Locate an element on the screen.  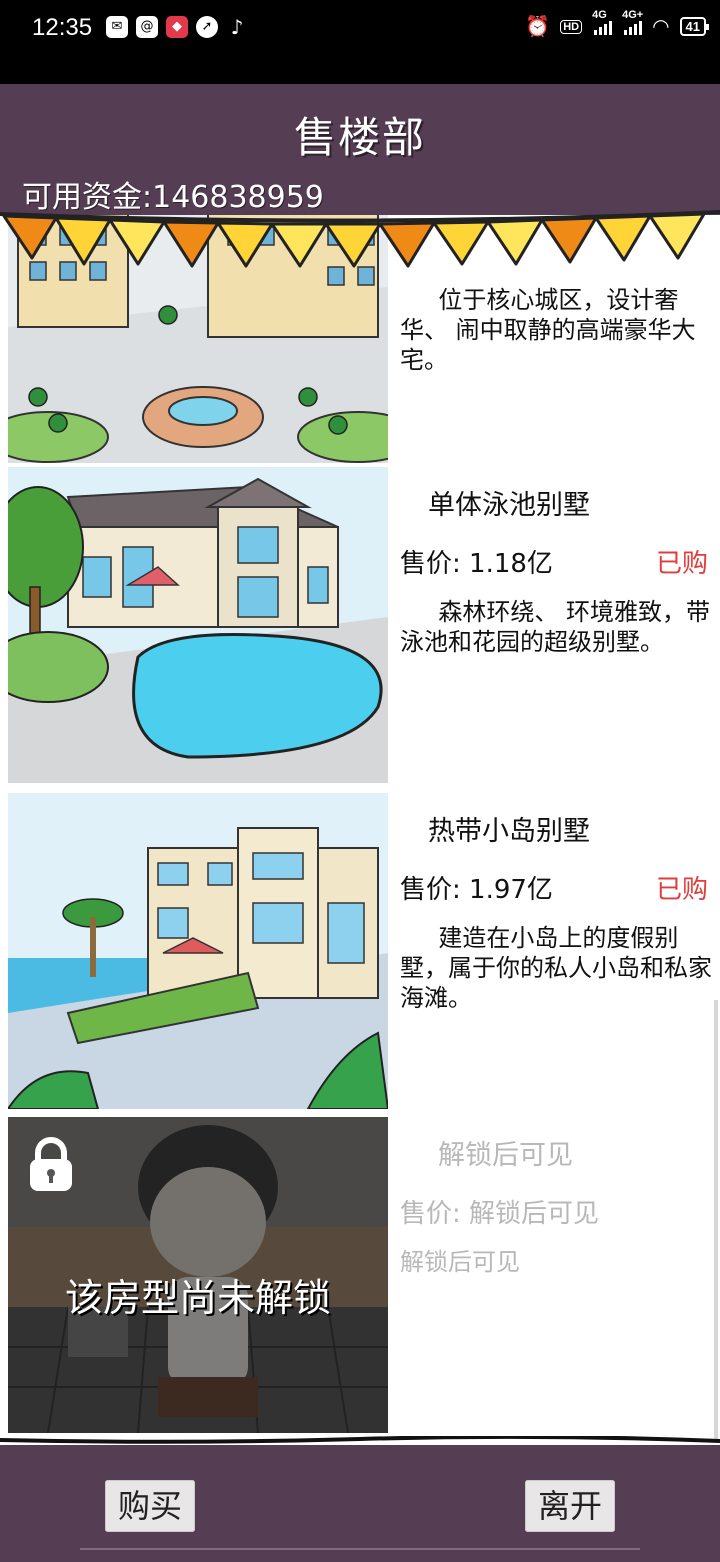
house-price: 售价: 1.97亿 is located at coordinates (476, 890).